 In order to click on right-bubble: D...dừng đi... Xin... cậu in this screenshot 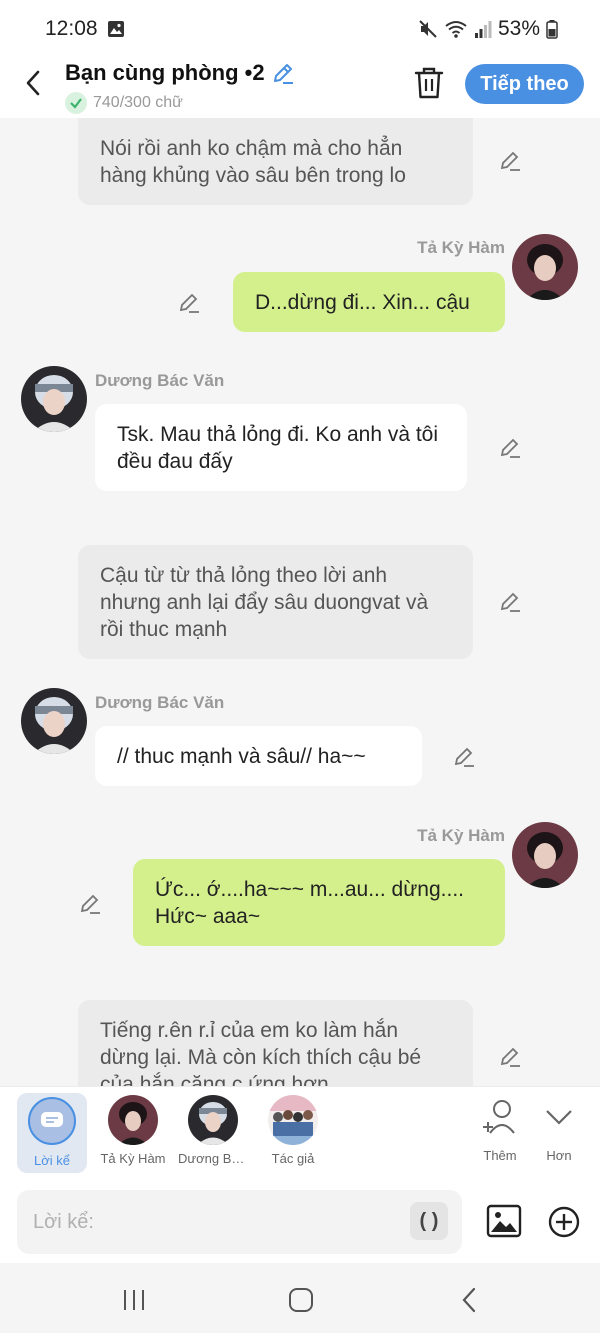, I will do `click(369, 302)`.